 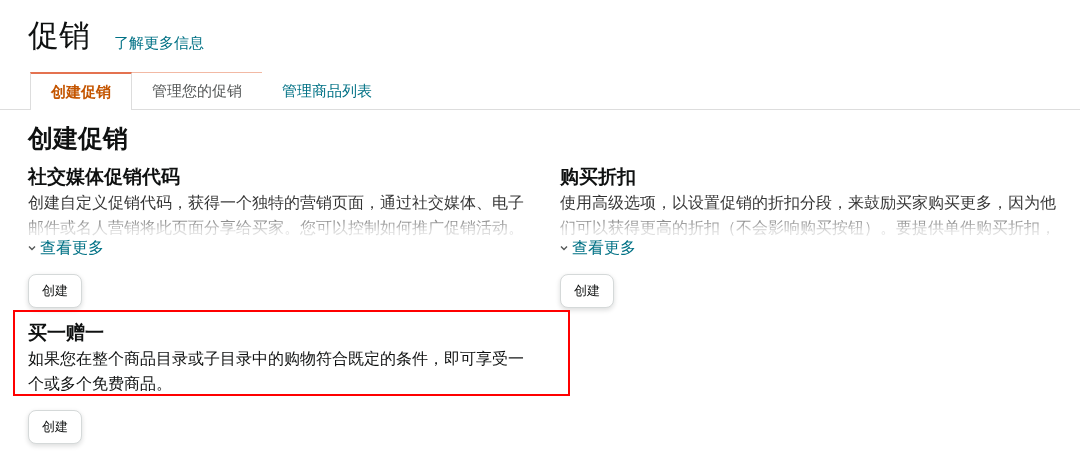 I want to click on learn-more-link: 了解更多信息, so click(x=159, y=42).